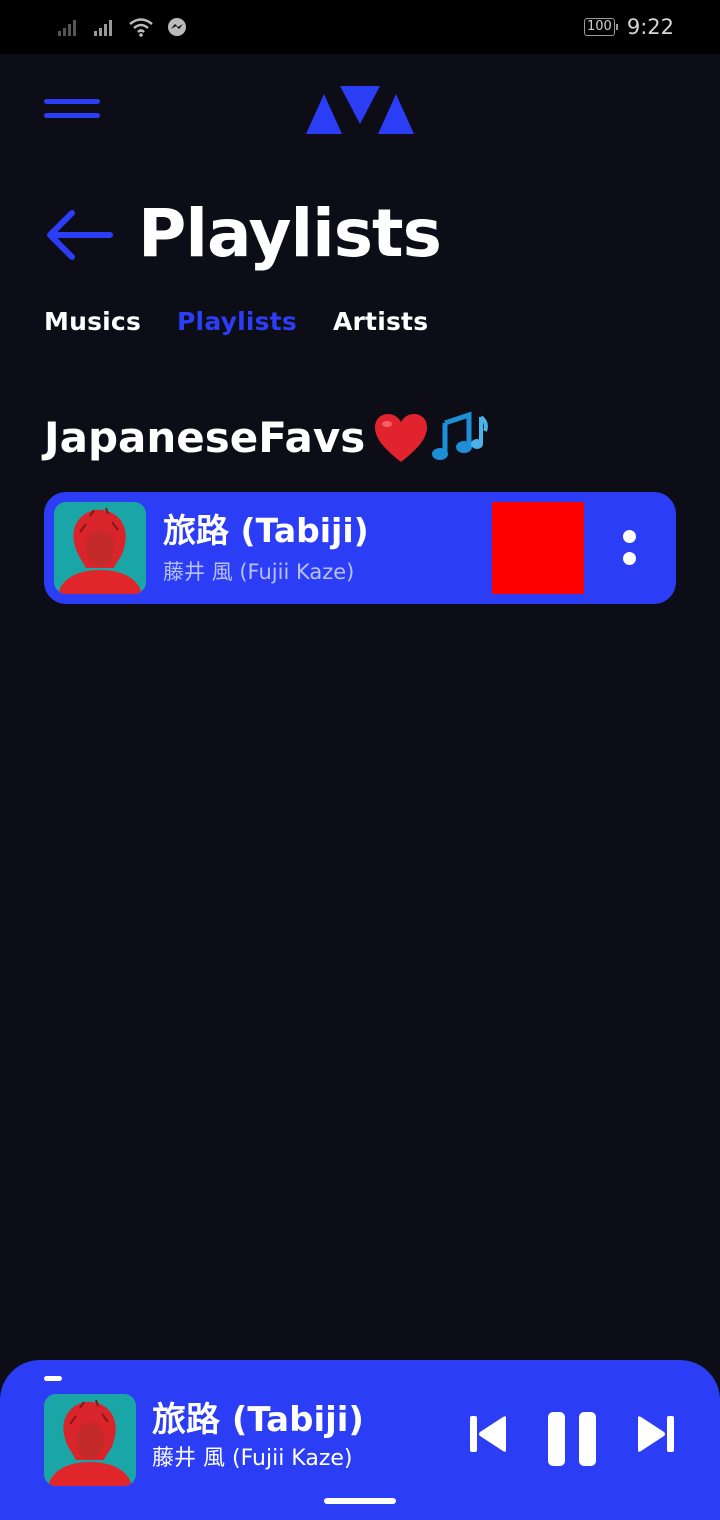 The height and width of the screenshot is (1520, 720). I want to click on track-title: 旅路 (Tabiji), so click(266, 530).